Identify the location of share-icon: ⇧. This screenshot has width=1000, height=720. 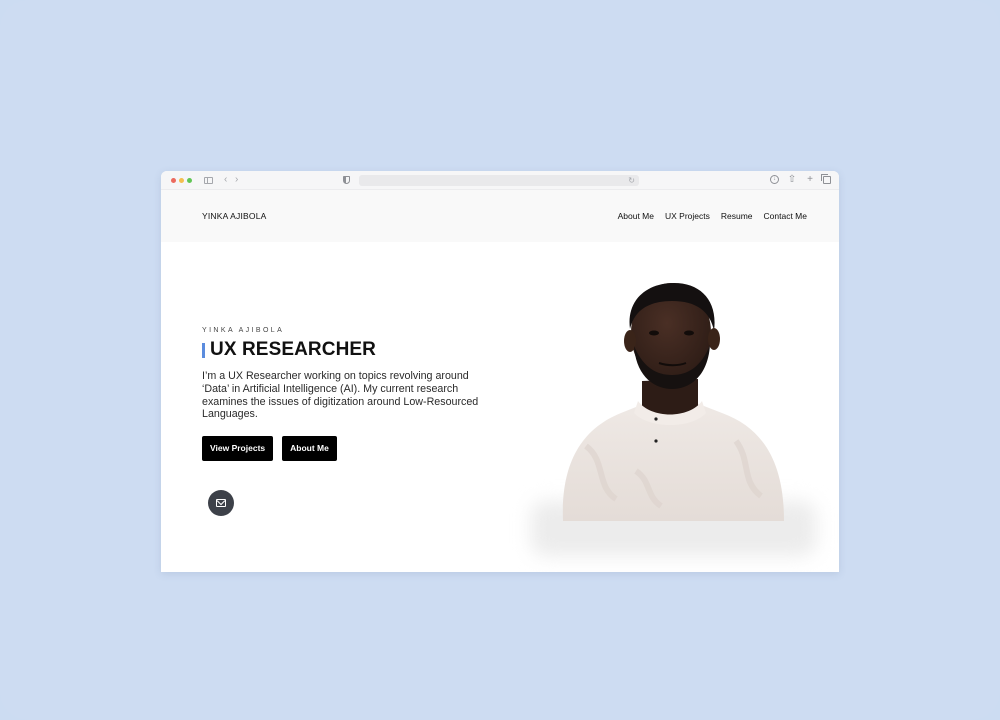
(792, 179).